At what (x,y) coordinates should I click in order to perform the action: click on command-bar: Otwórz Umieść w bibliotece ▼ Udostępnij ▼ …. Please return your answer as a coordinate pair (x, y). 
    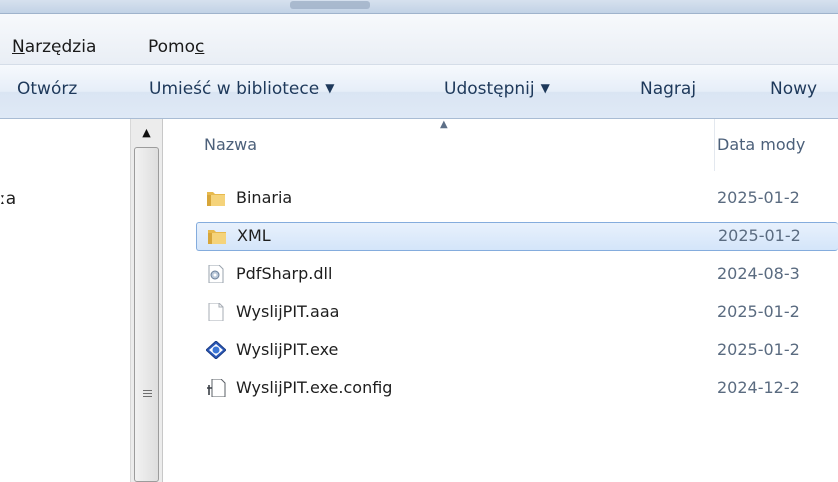
    Looking at the image, I should click on (419, 92).